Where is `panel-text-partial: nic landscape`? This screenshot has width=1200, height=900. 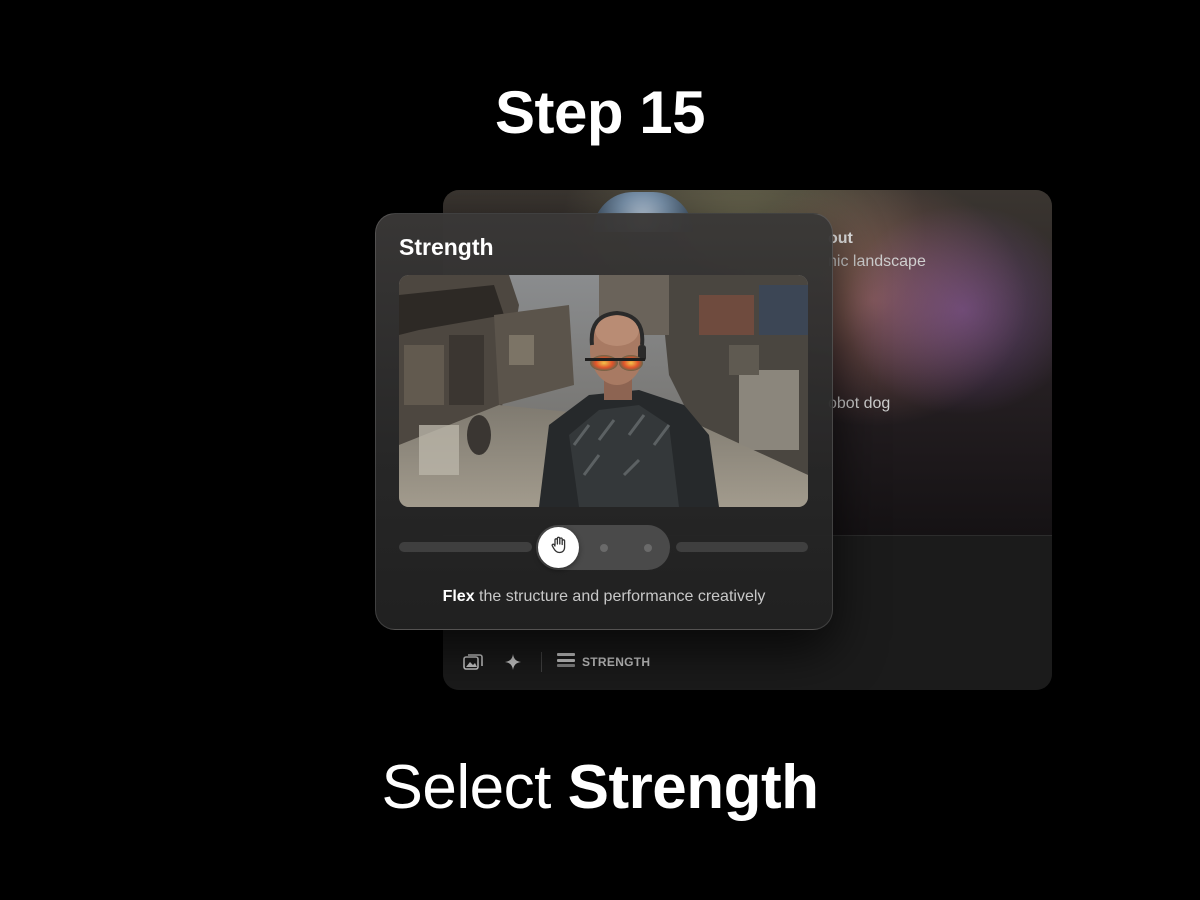
panel-text-partial: nic landscape is located at coordinates (877, 261).